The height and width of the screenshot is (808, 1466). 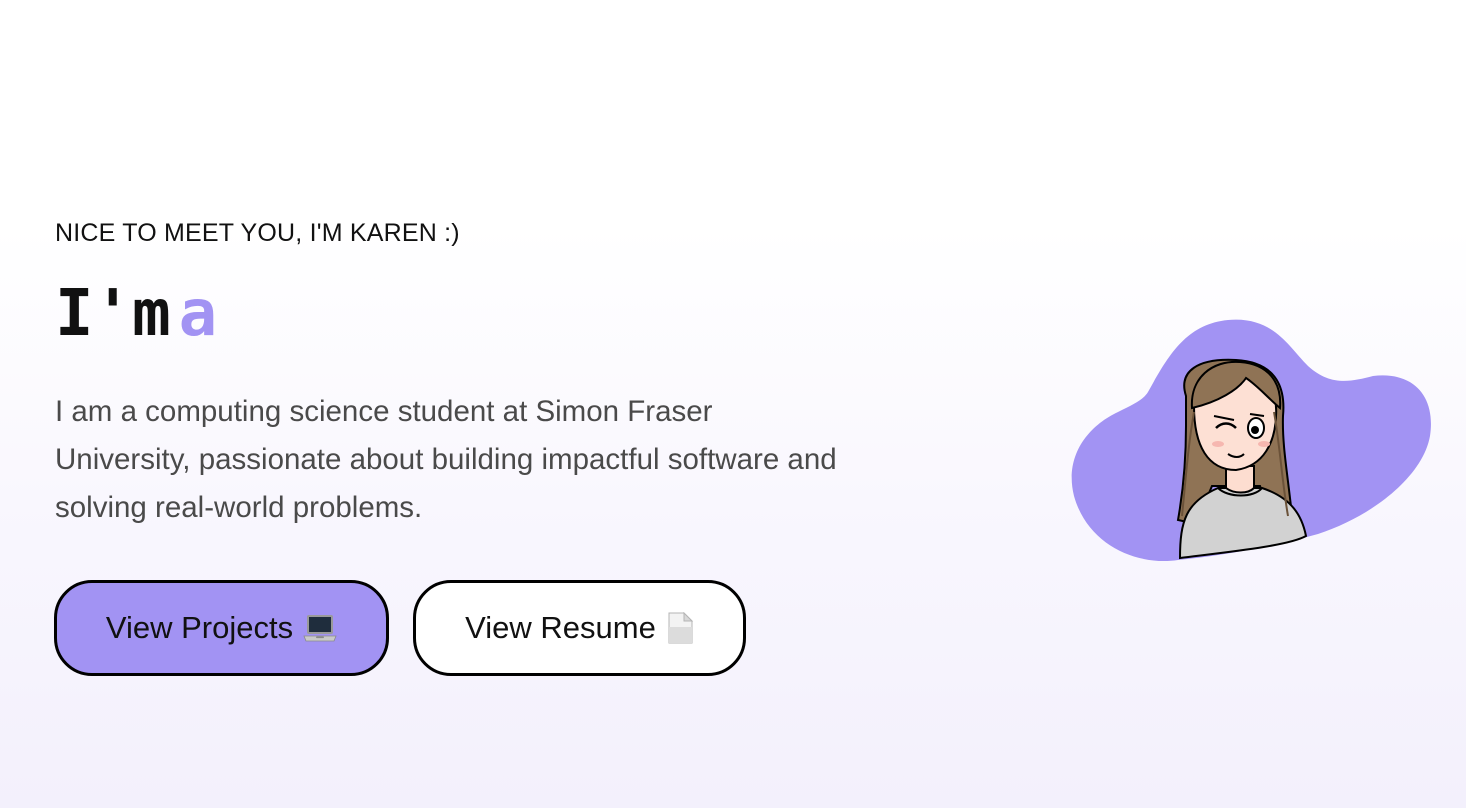 I want to click on avatar-illustration, so click(x=1253, y=442).